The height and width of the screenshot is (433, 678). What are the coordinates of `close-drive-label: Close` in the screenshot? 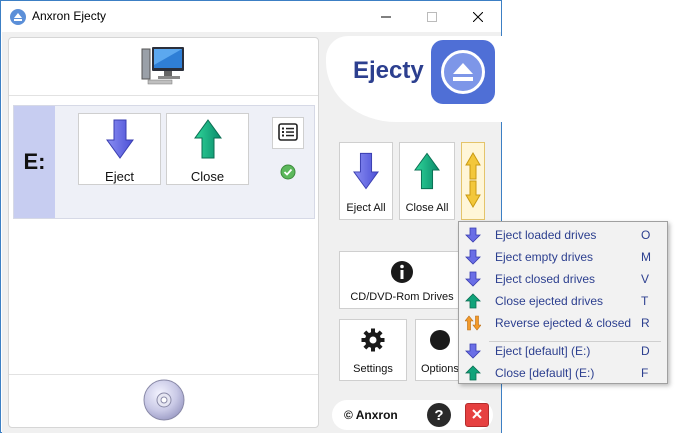 It's located at (207, 176).